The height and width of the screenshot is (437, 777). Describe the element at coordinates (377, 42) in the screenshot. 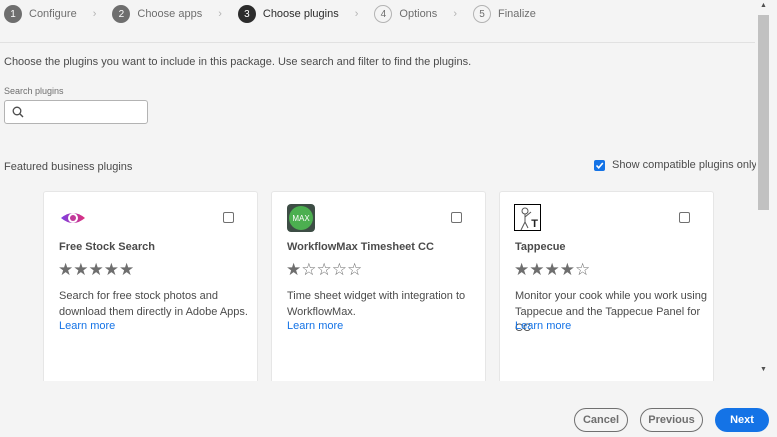

I see `divider` at that location.